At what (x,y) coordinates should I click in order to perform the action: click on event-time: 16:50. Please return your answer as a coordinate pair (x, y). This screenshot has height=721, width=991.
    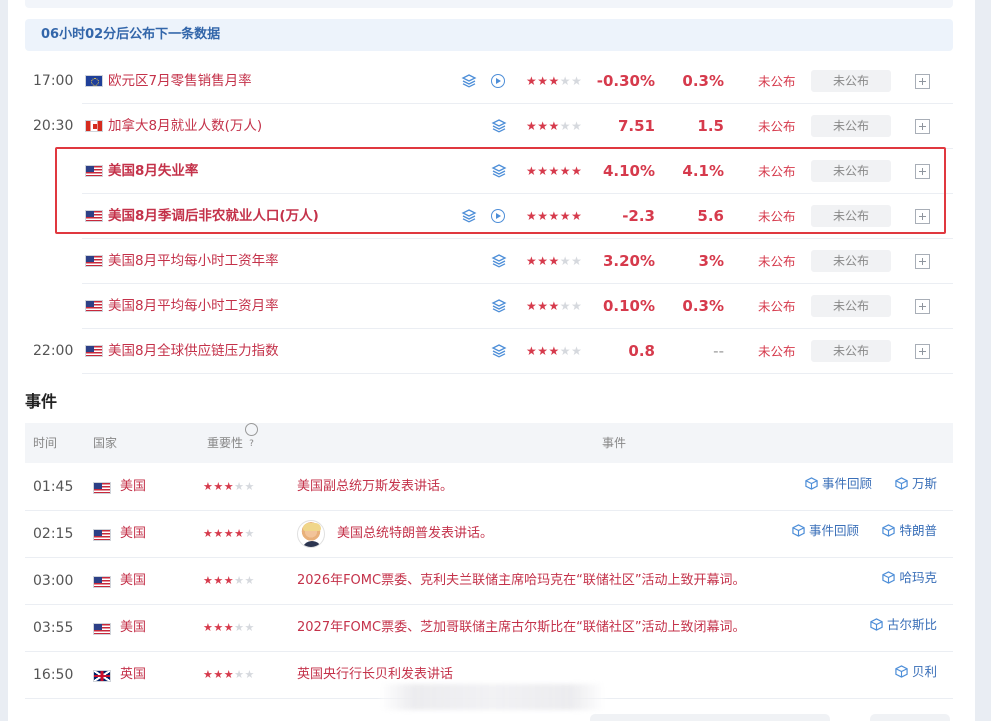
    Looking at the image, I should click on (53, 675).